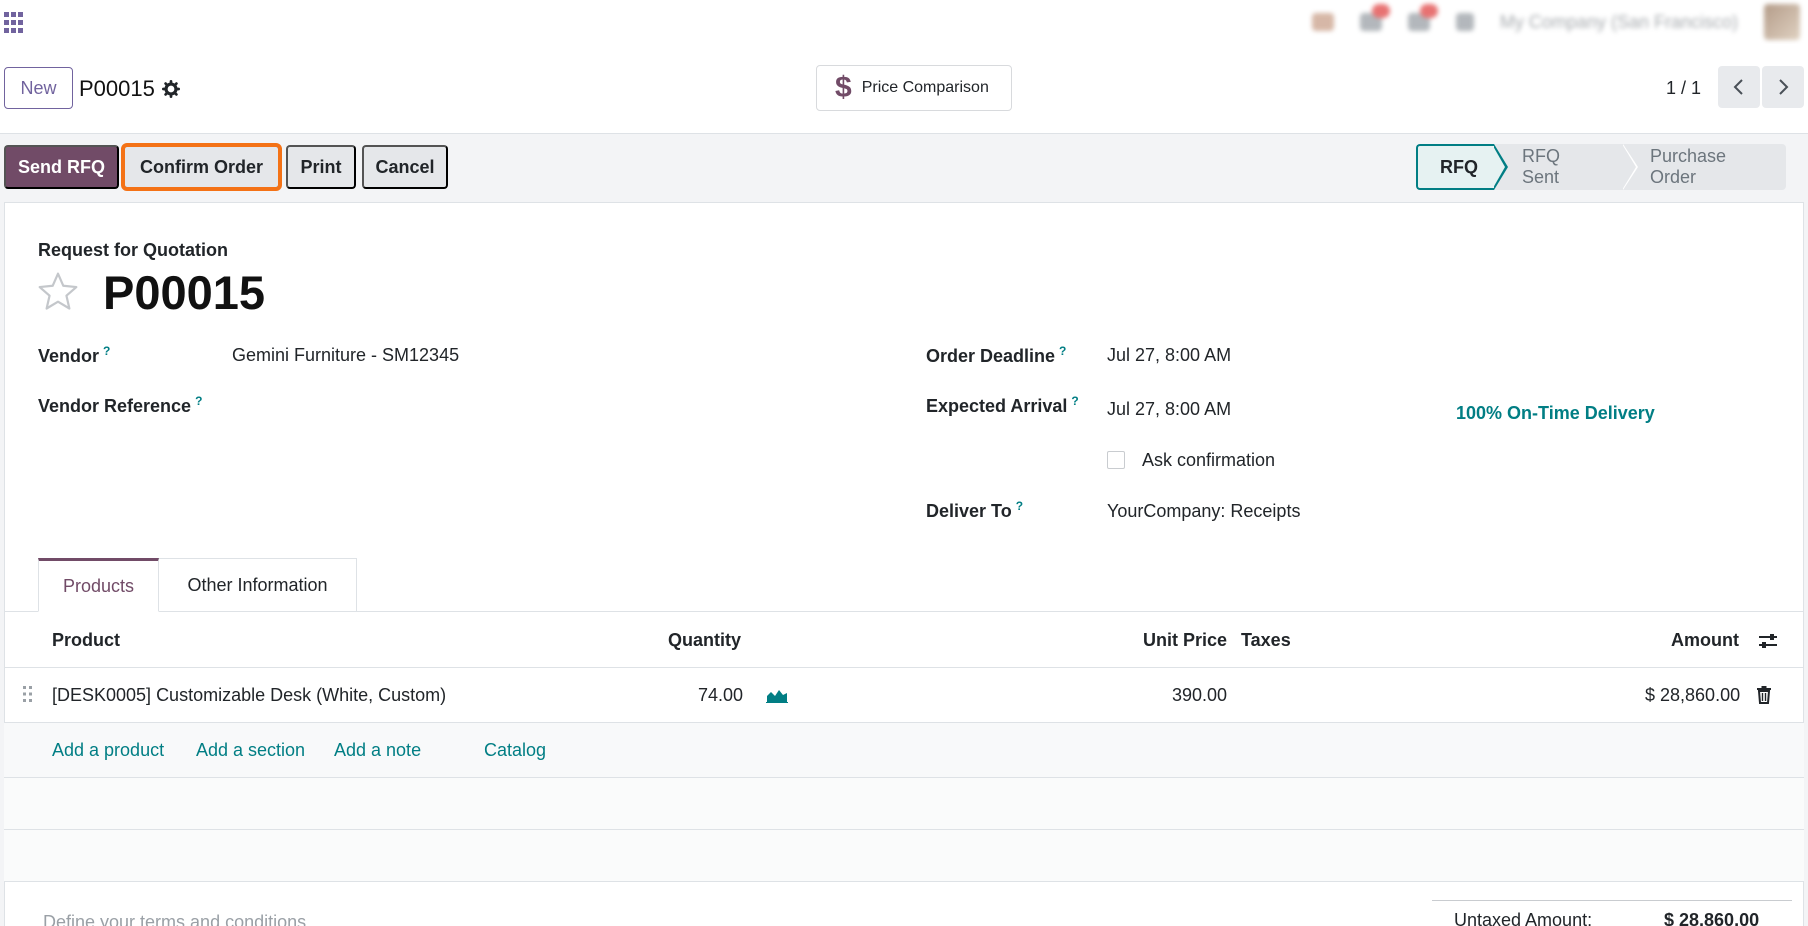 Image resolution: width=1808 pixels, height=926 pixels. I want to click on table-cell-amount: $ 28,860.00, so click(1693, 695).